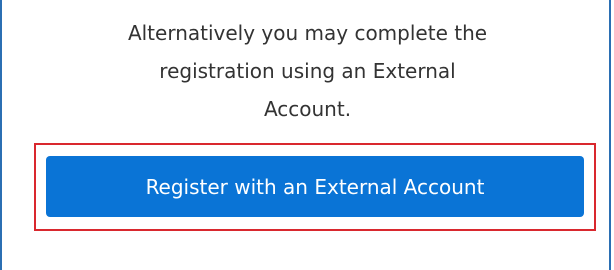  Describe the element at coordinates (307, 109) in the screenshot. I see `message-line-3: Account.` at that location.